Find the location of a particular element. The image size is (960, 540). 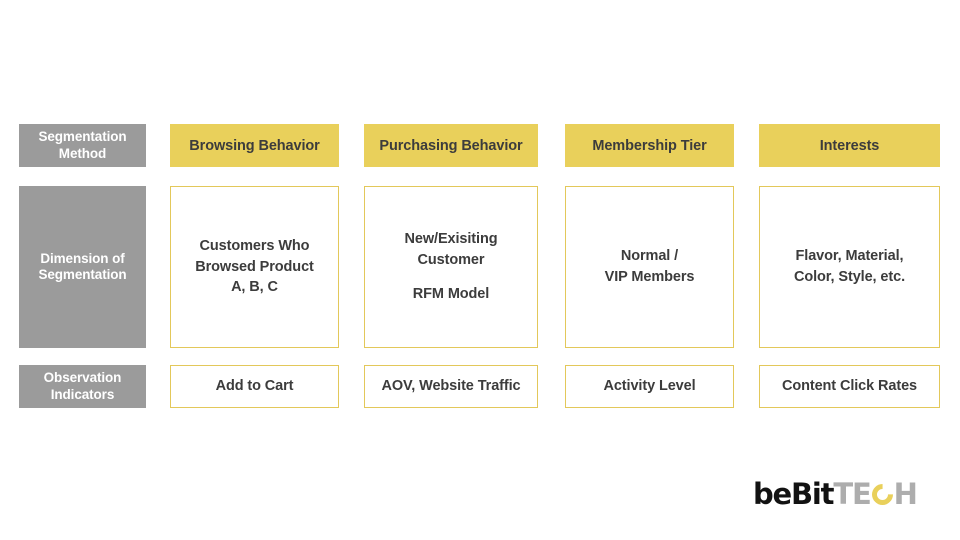

indicator-cell-purchasing-behavior: AOV, Website Traffic is located at coordinates (451, 386).